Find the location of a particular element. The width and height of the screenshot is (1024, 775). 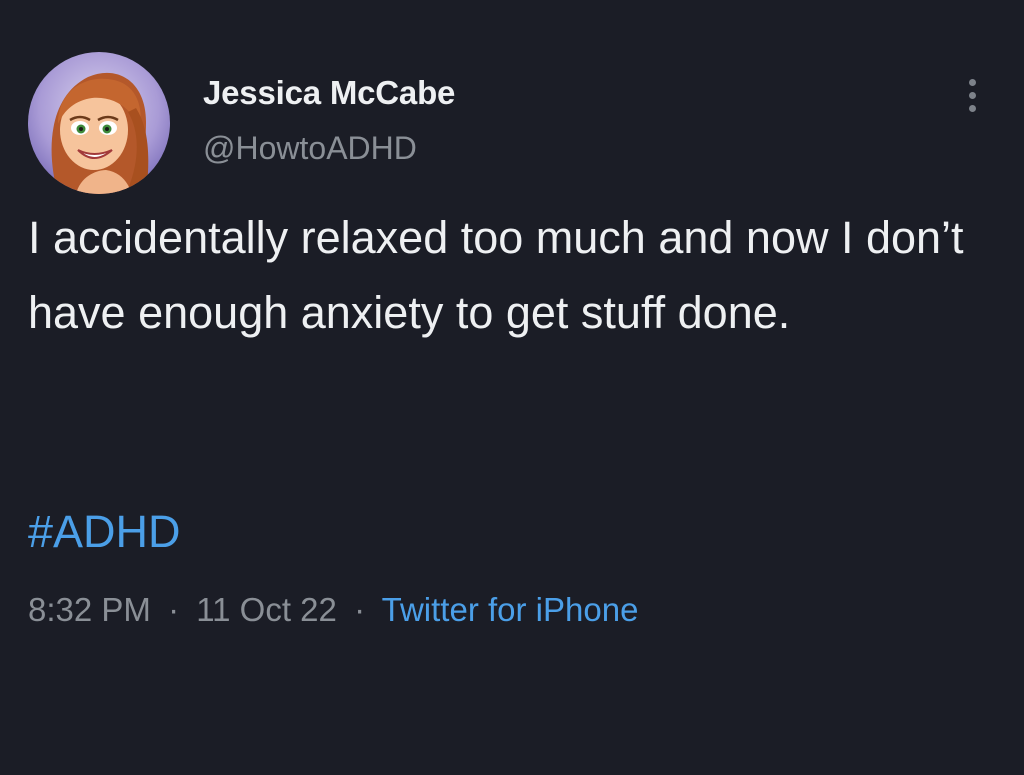

avatar-portrait-icon is located at coordinates (99, 123).